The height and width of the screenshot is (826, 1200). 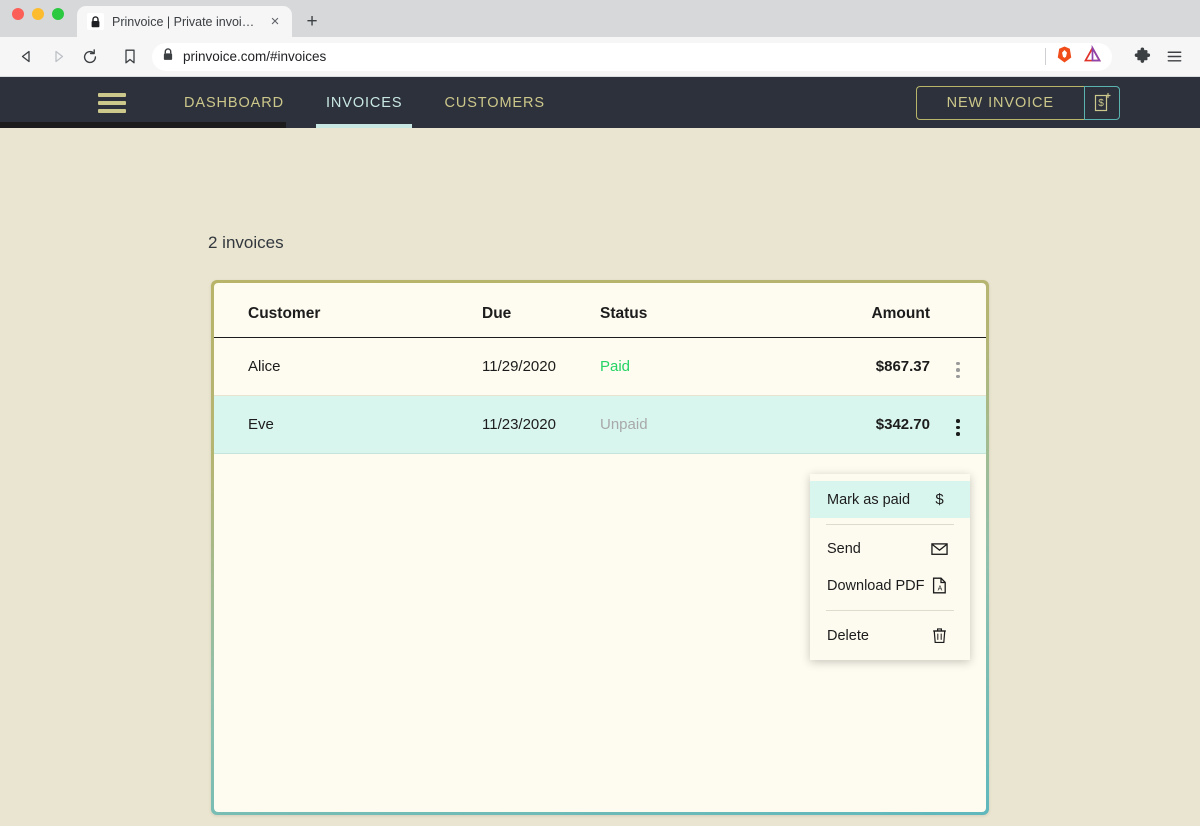 I want to click on nav-item-customers: CUSTOMERS, so click(x=494, y=102).